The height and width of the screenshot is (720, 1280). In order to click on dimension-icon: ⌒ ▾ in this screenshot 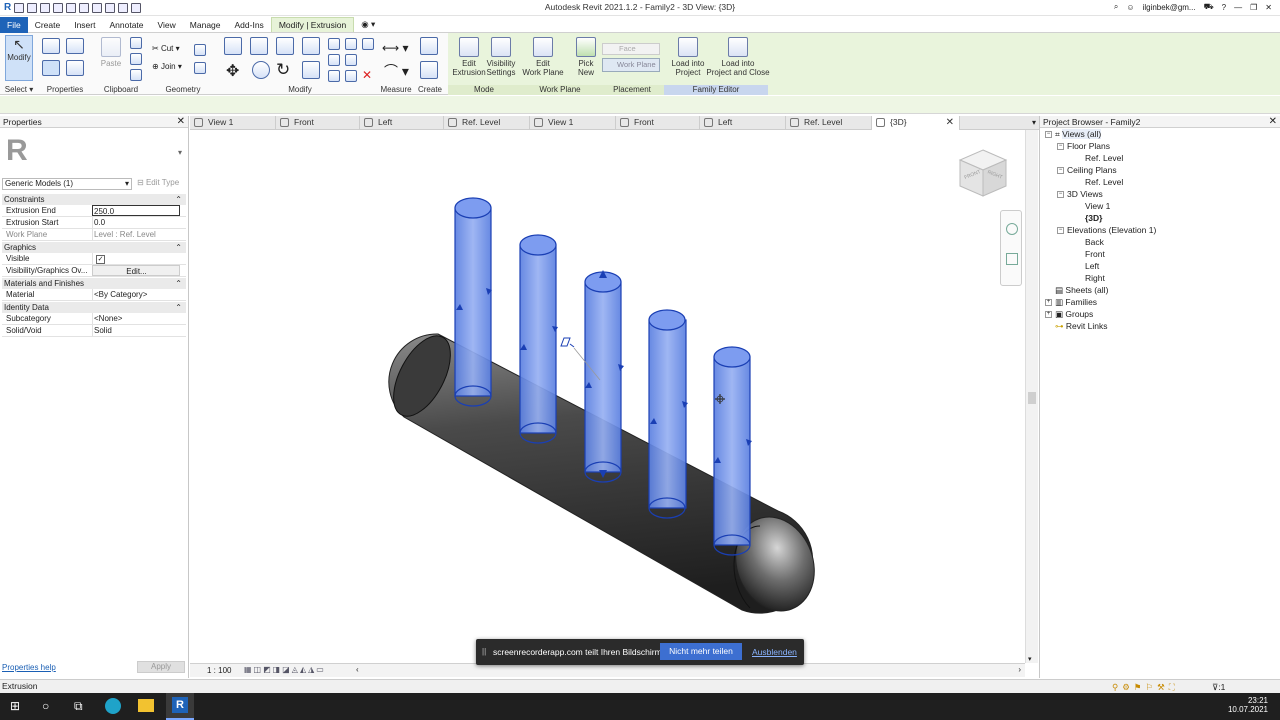, I will do `click(396, 71)`.